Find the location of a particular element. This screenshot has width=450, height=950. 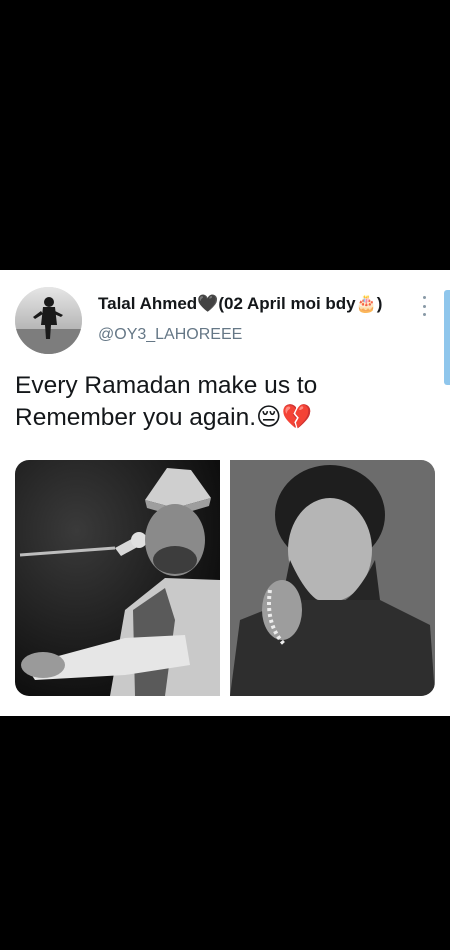

tweet-text-line-2: Remember you again.😔💔 is located at coordinates (164, 417).